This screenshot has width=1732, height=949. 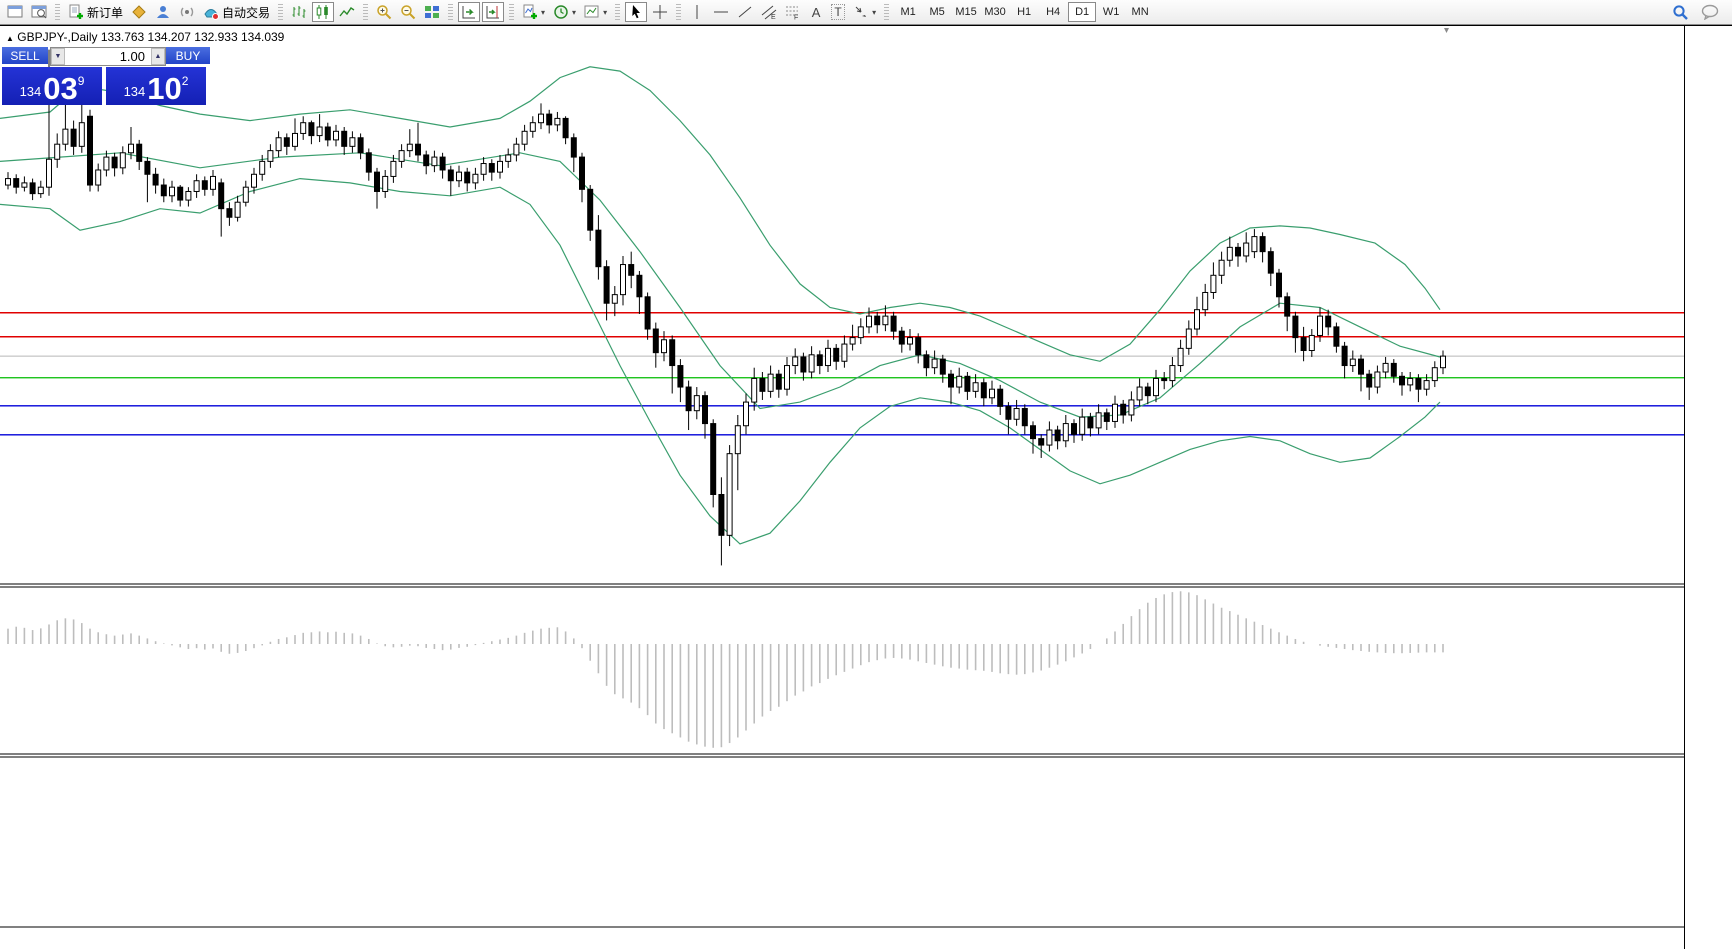 What do you see at coordinates (15, 12) in the screenshot?
I see `chart-window-icon` at bounding box center [15, 12].